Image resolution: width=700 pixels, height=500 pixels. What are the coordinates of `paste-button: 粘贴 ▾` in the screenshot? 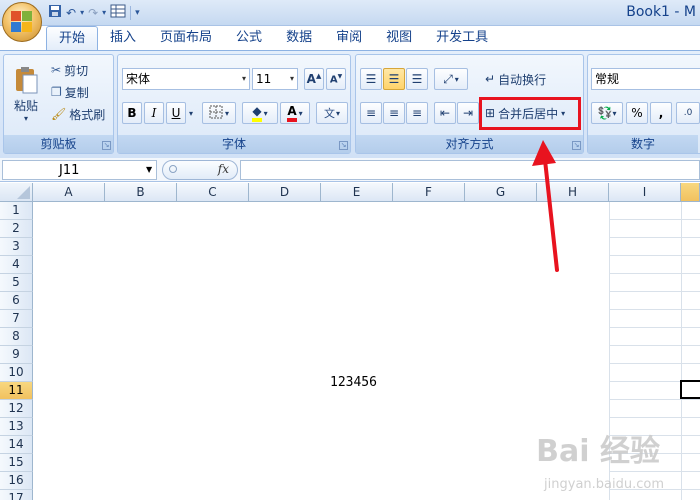 It's located at (26, 94).